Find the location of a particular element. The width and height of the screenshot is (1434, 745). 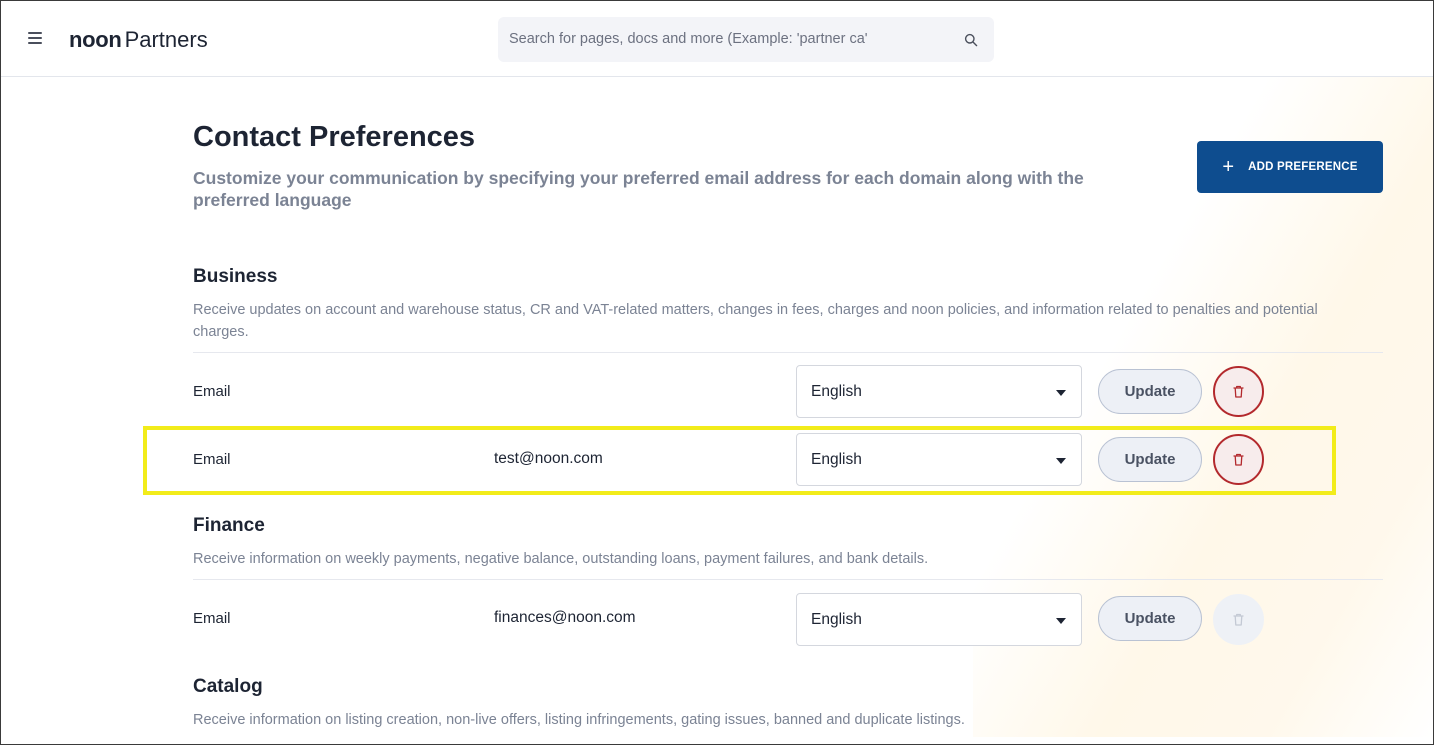

add-preference-button: + ADD PREFERENCE is located at coordinates (1290, 167).